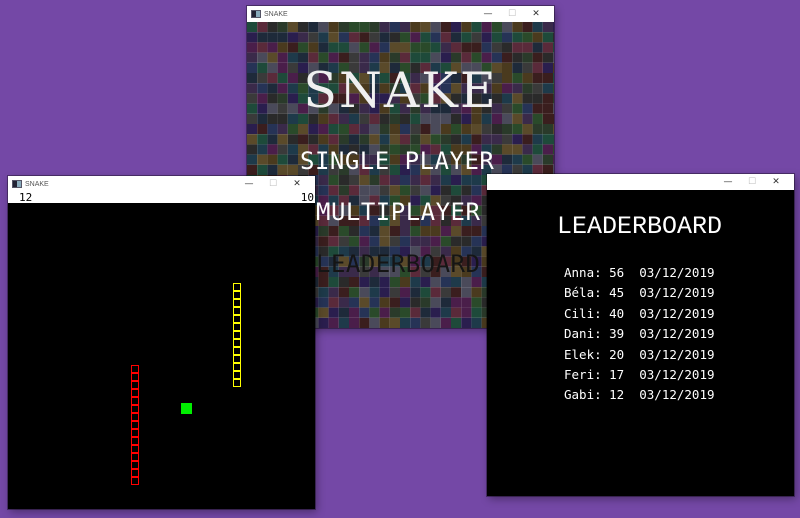  Describe the element at coordinates (639, 313) in the screenshot. I see `leaderboard-row: Cili: 40 03/12/2019` at that location.